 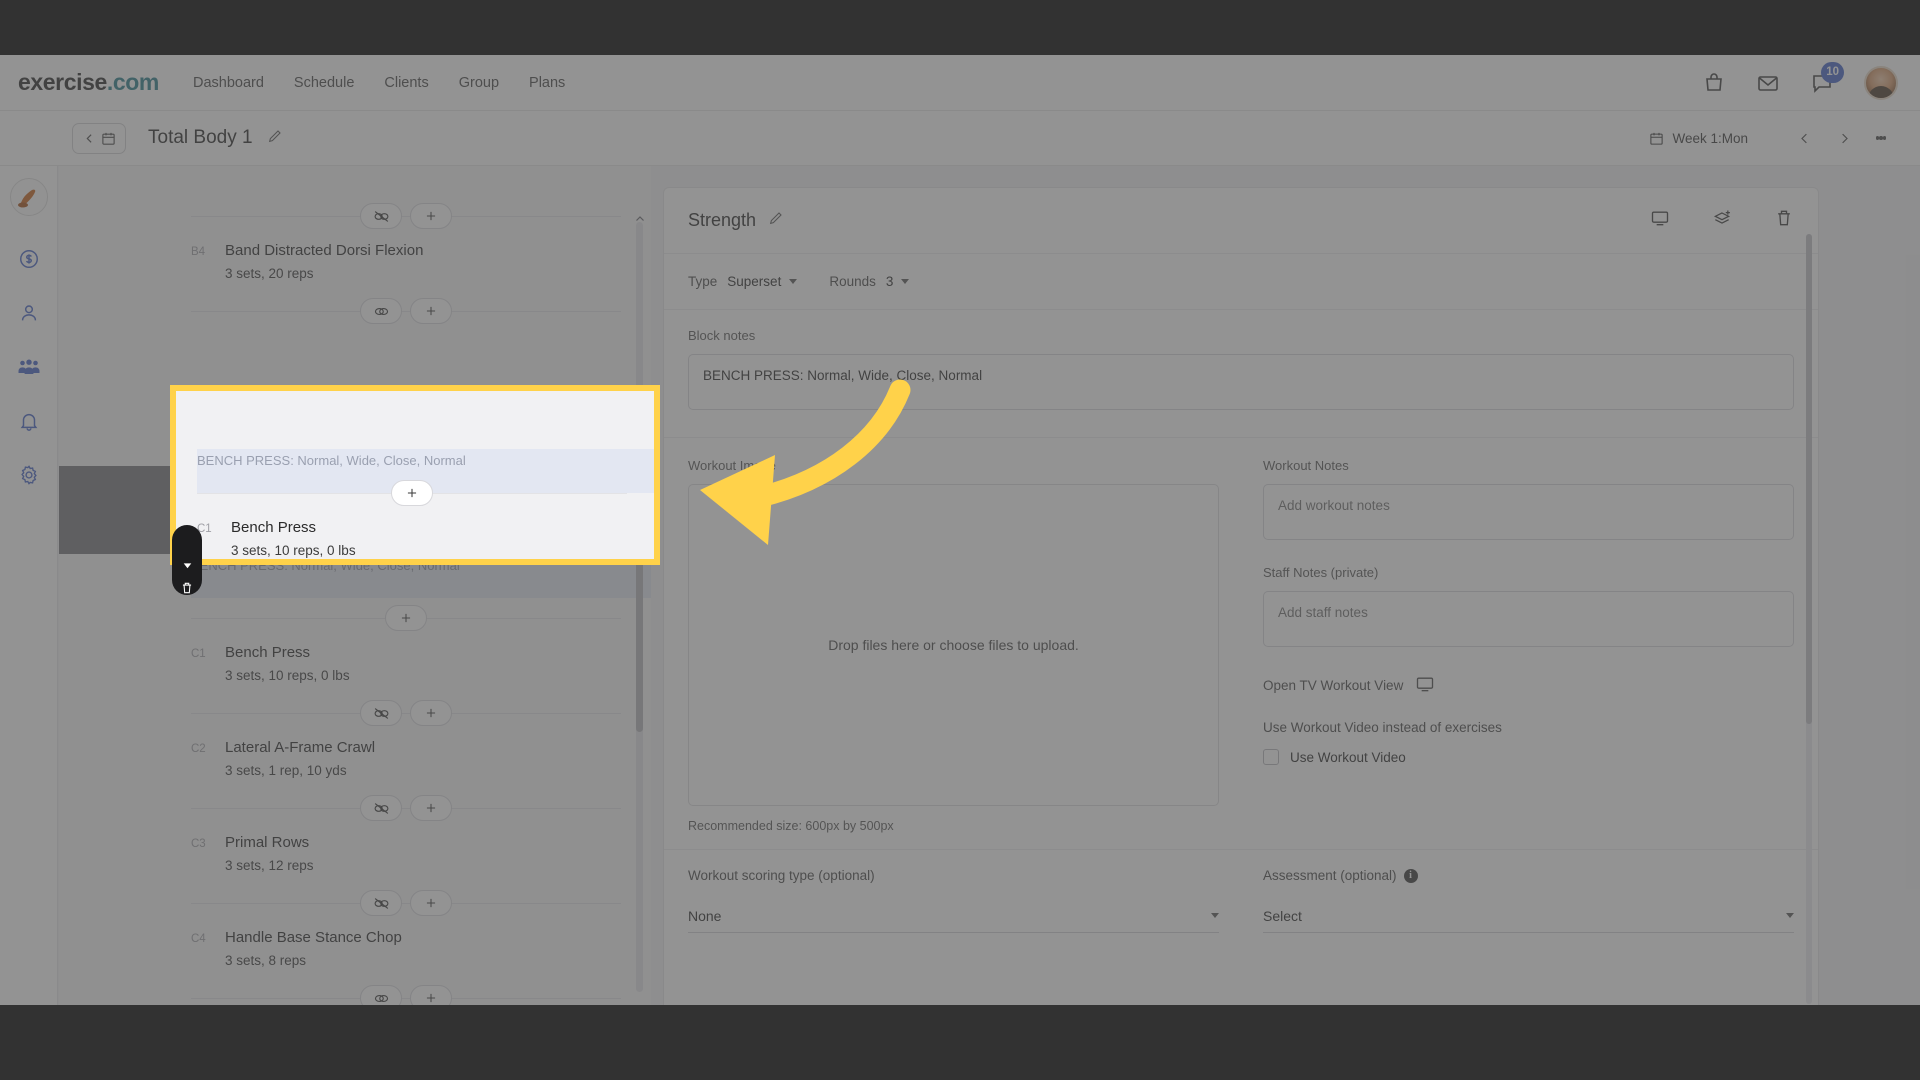 What do you see at coordinates (268, 652) in the screenshot?
I see `exercise-name: Bench Press` at bounding box center [268, 652].